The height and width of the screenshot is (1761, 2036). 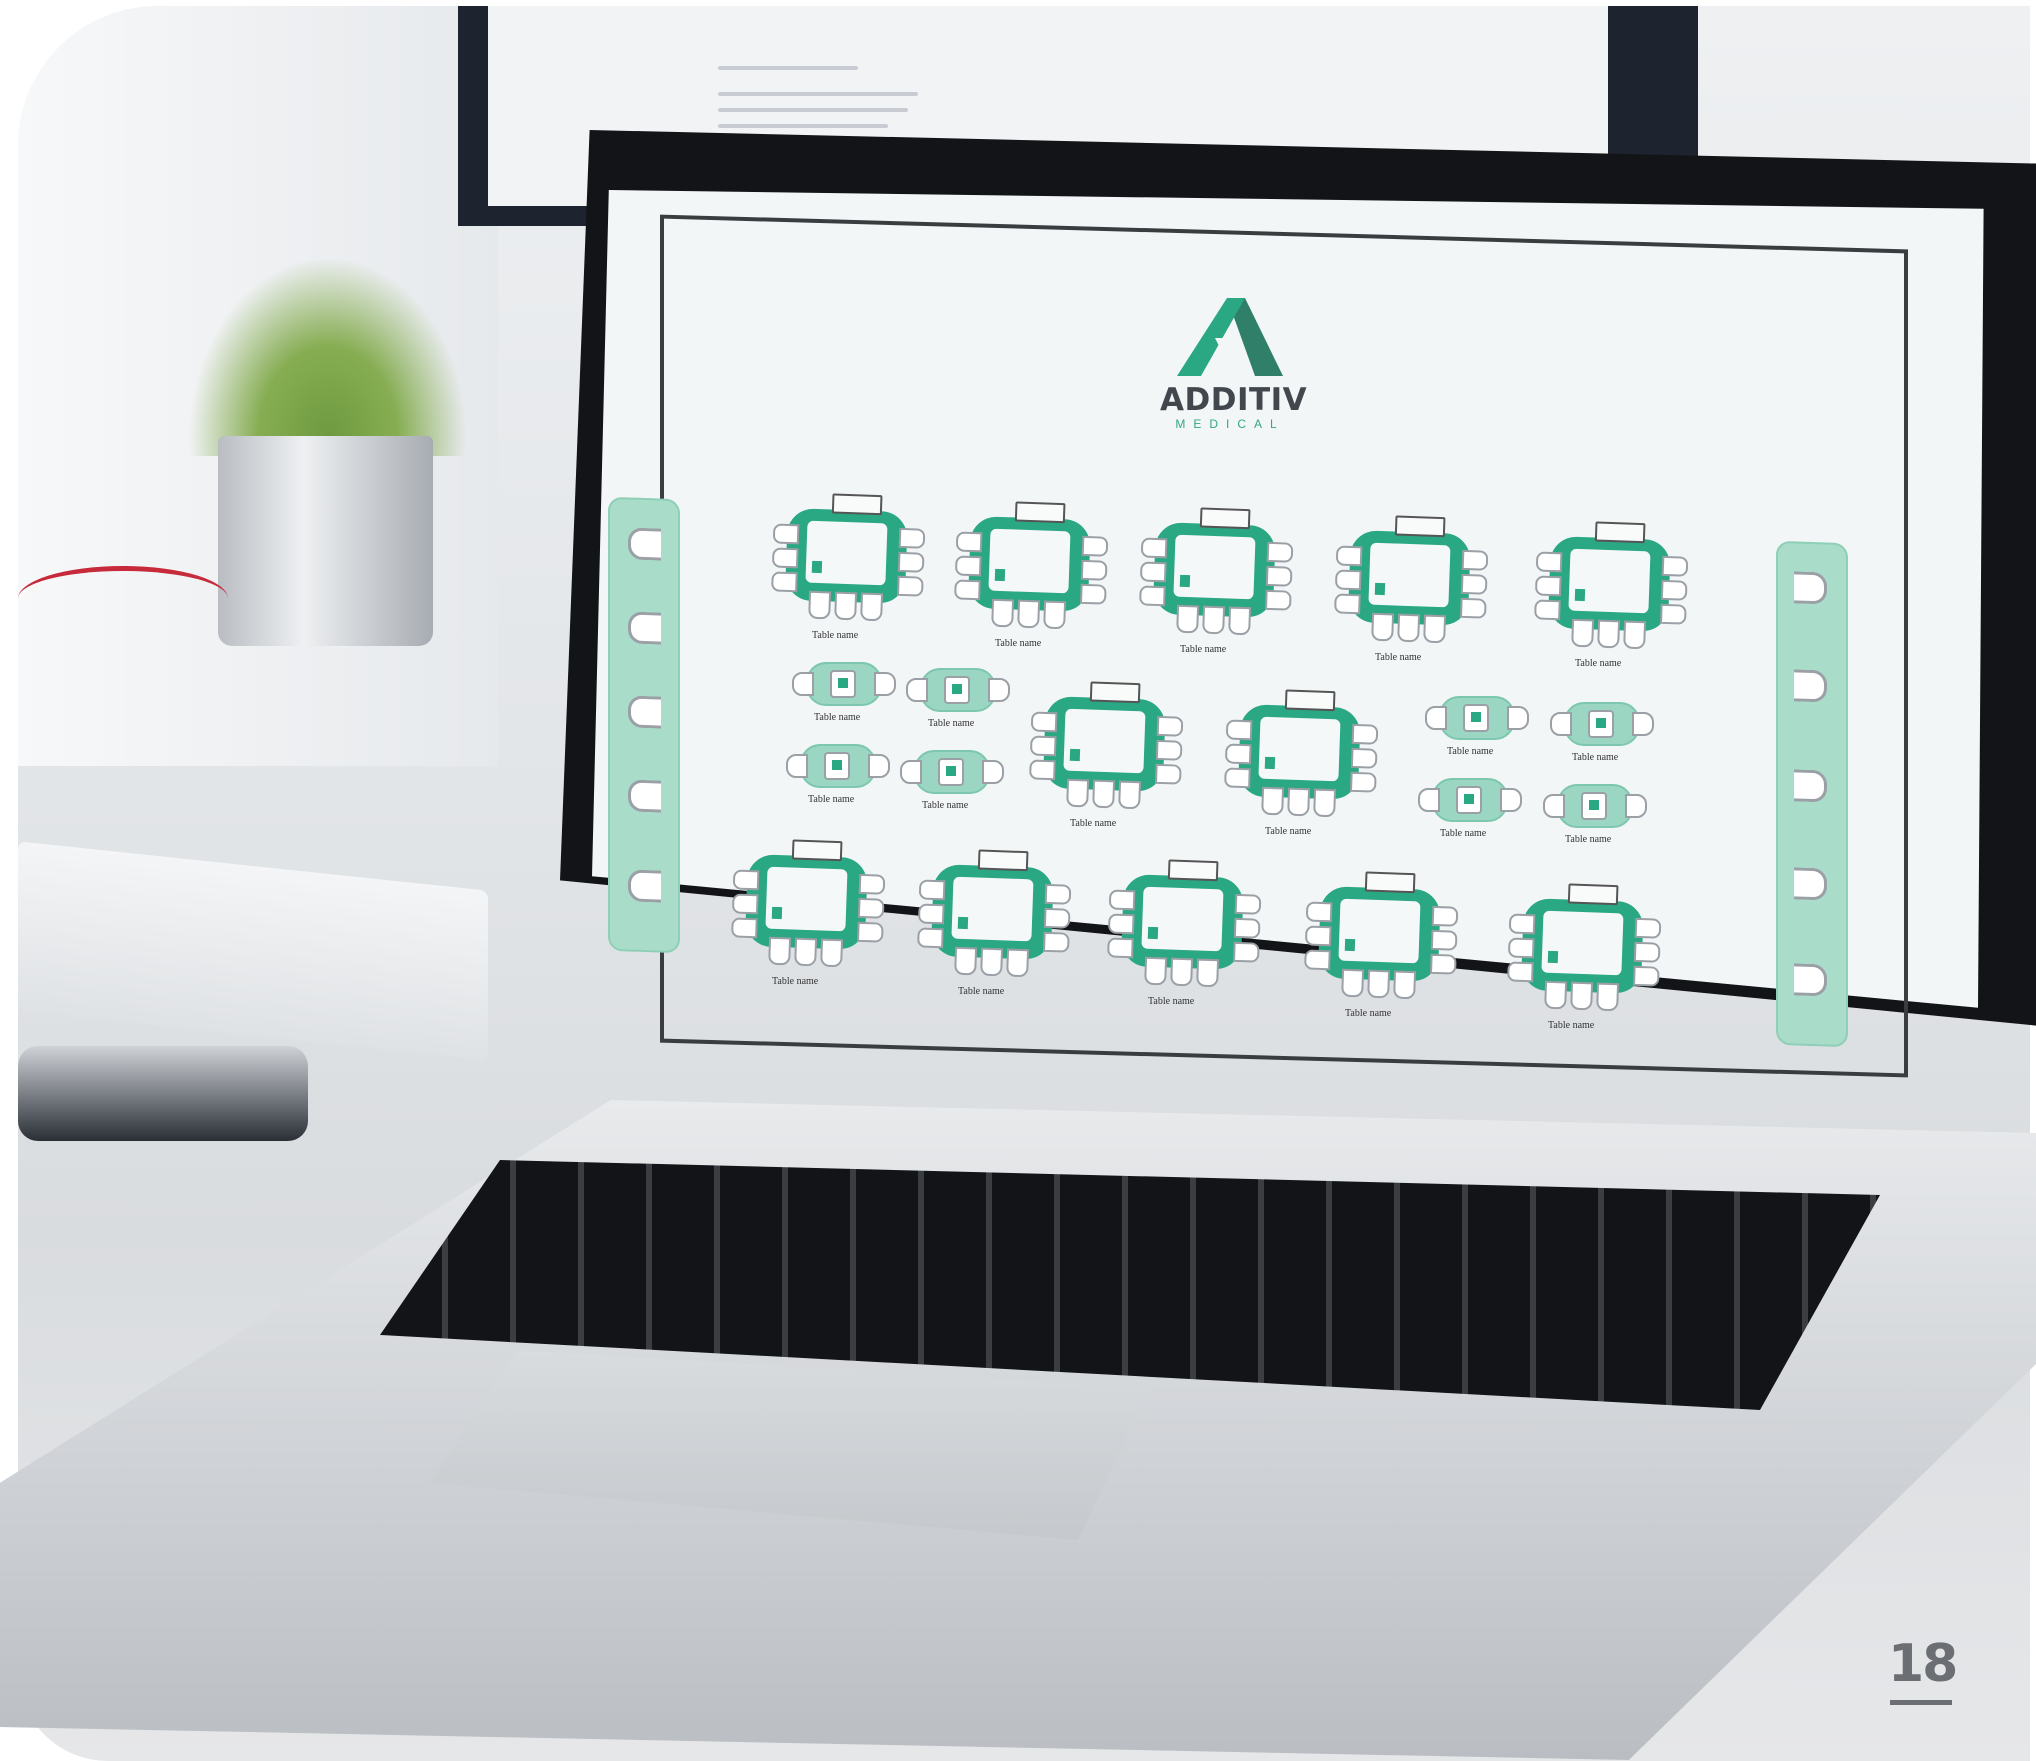 I want to click on monitor-text-line, so click(x=818, y=94).